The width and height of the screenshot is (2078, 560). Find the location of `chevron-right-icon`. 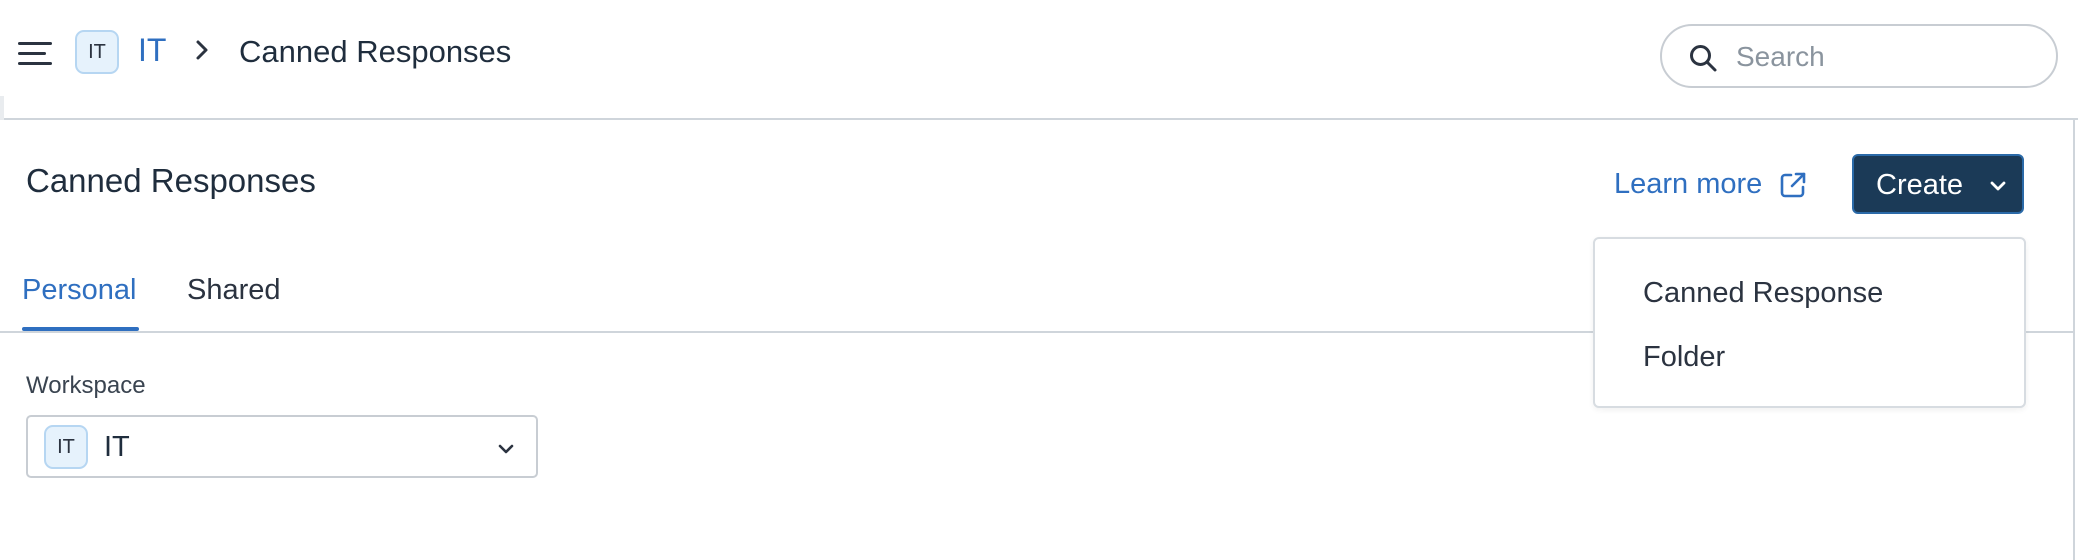

chevron-right-icon is located at coordinates (202, 50).